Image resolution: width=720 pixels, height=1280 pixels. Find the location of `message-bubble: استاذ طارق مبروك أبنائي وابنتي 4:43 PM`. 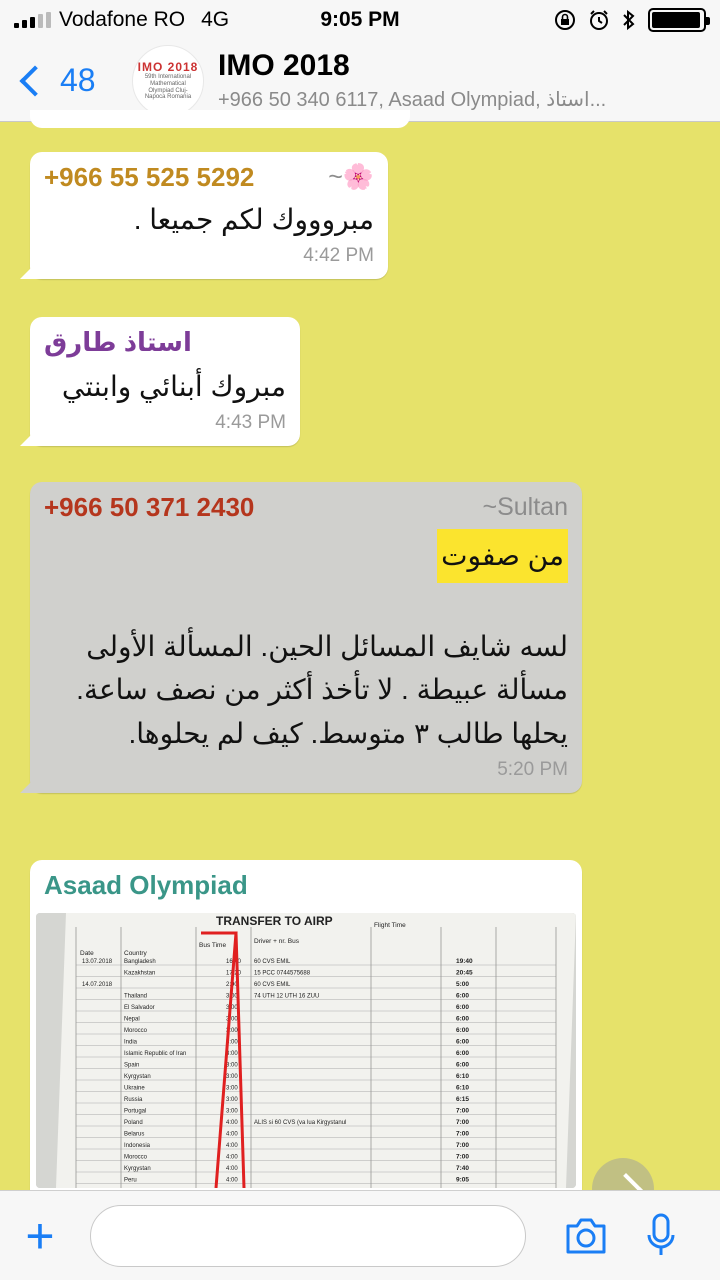

message-bubble: استاذ طارق مبروك أبنائي وابنتي 4:43 PM is located at coordinates (165, 381).